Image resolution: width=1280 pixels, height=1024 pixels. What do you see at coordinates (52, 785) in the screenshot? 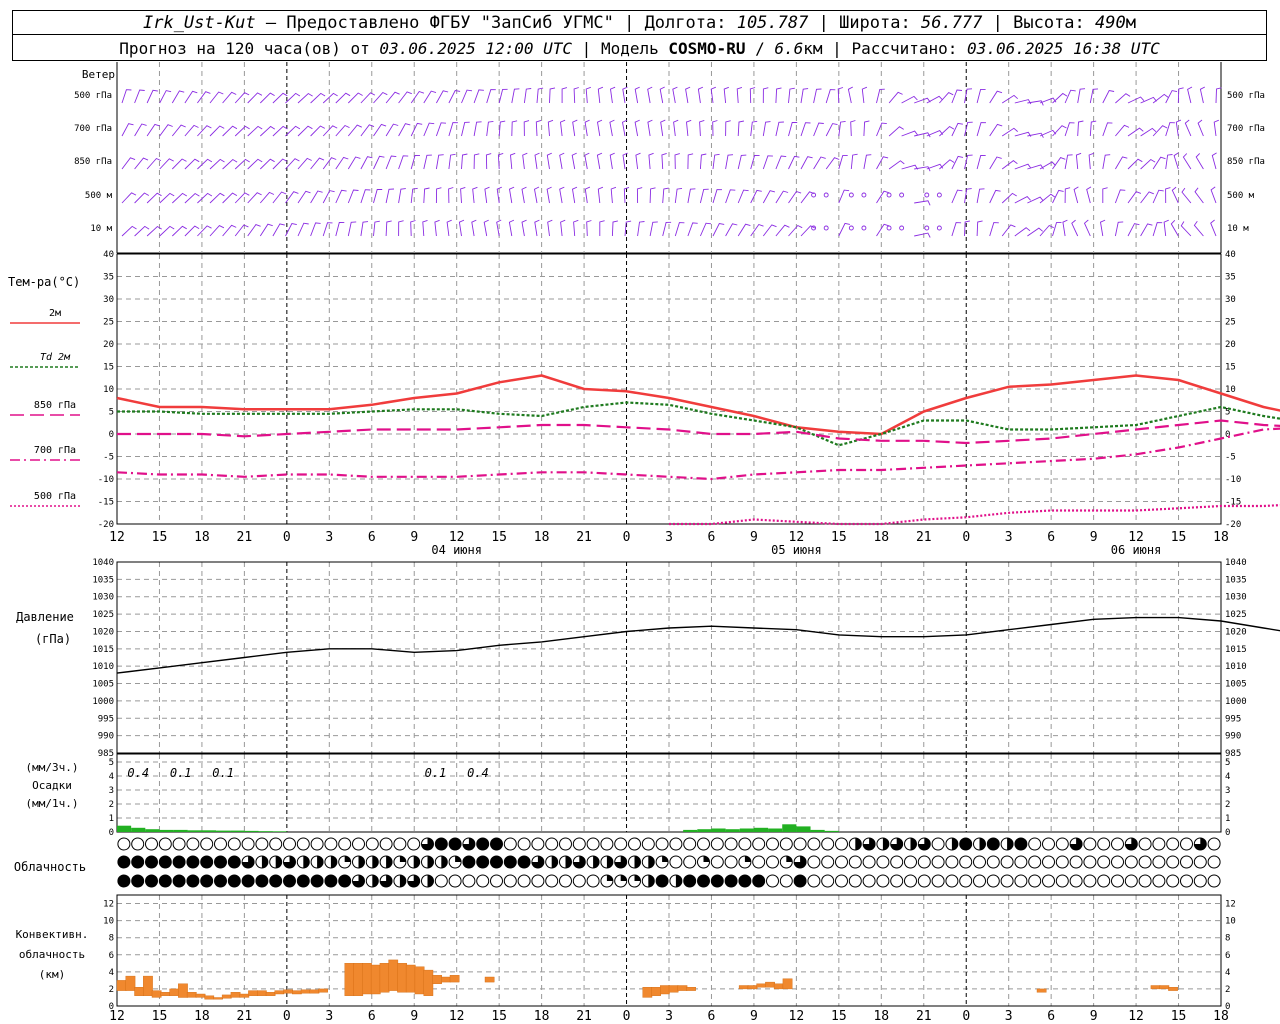
I see `precip-title: Осадки` at bounding box center [52, 785].